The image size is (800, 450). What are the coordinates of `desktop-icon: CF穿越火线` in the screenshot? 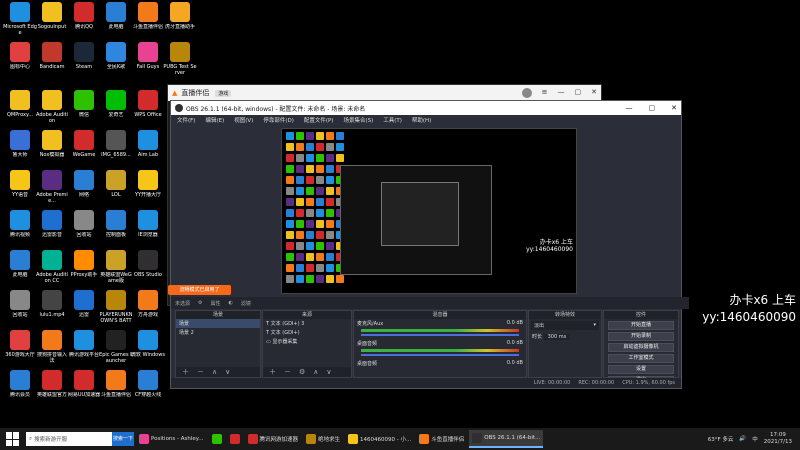 It's located at (148, 384).